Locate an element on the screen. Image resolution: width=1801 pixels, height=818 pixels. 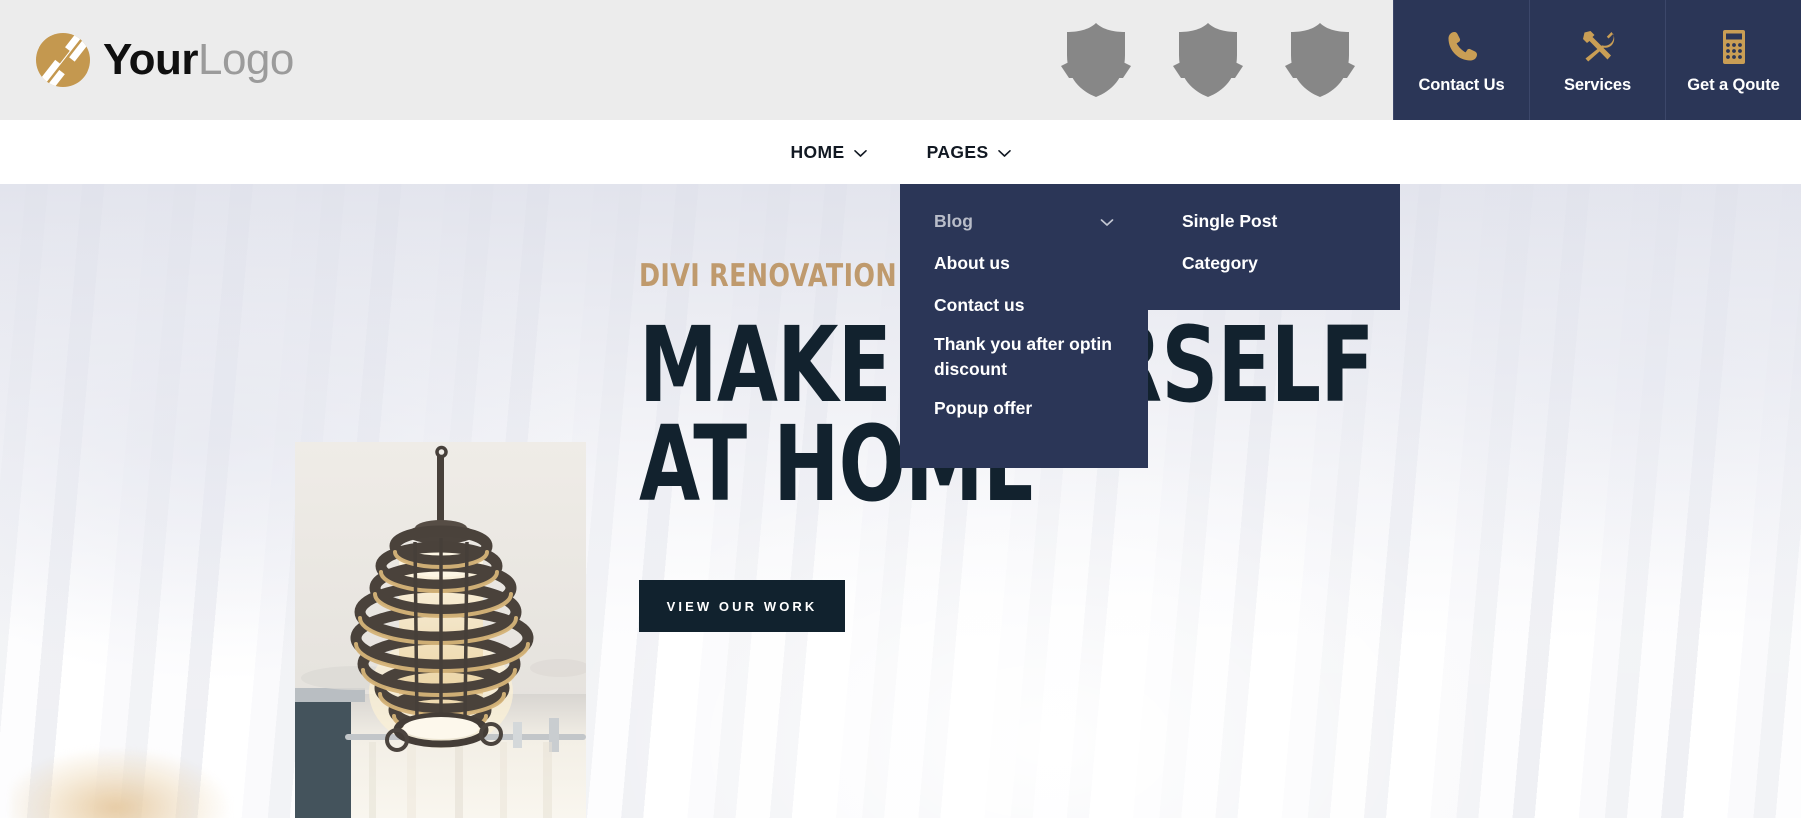
get-a-quote-button: Get a Qoute is located at coordinates (1733, 60).